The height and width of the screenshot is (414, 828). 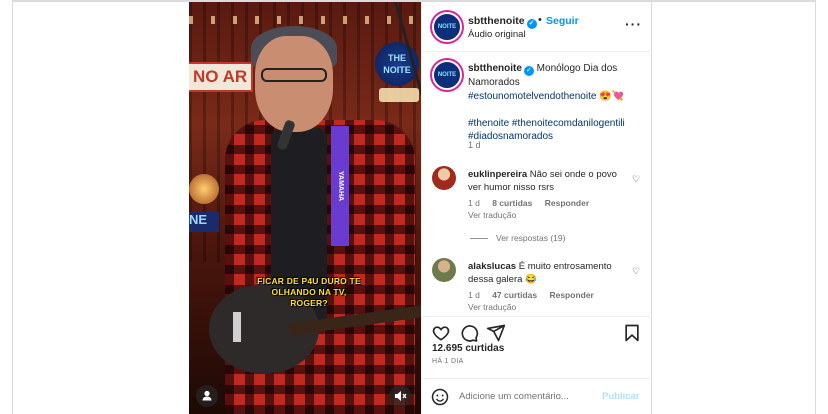 I want to click on account-avatar: NOITE, so click(x=447, y=27).